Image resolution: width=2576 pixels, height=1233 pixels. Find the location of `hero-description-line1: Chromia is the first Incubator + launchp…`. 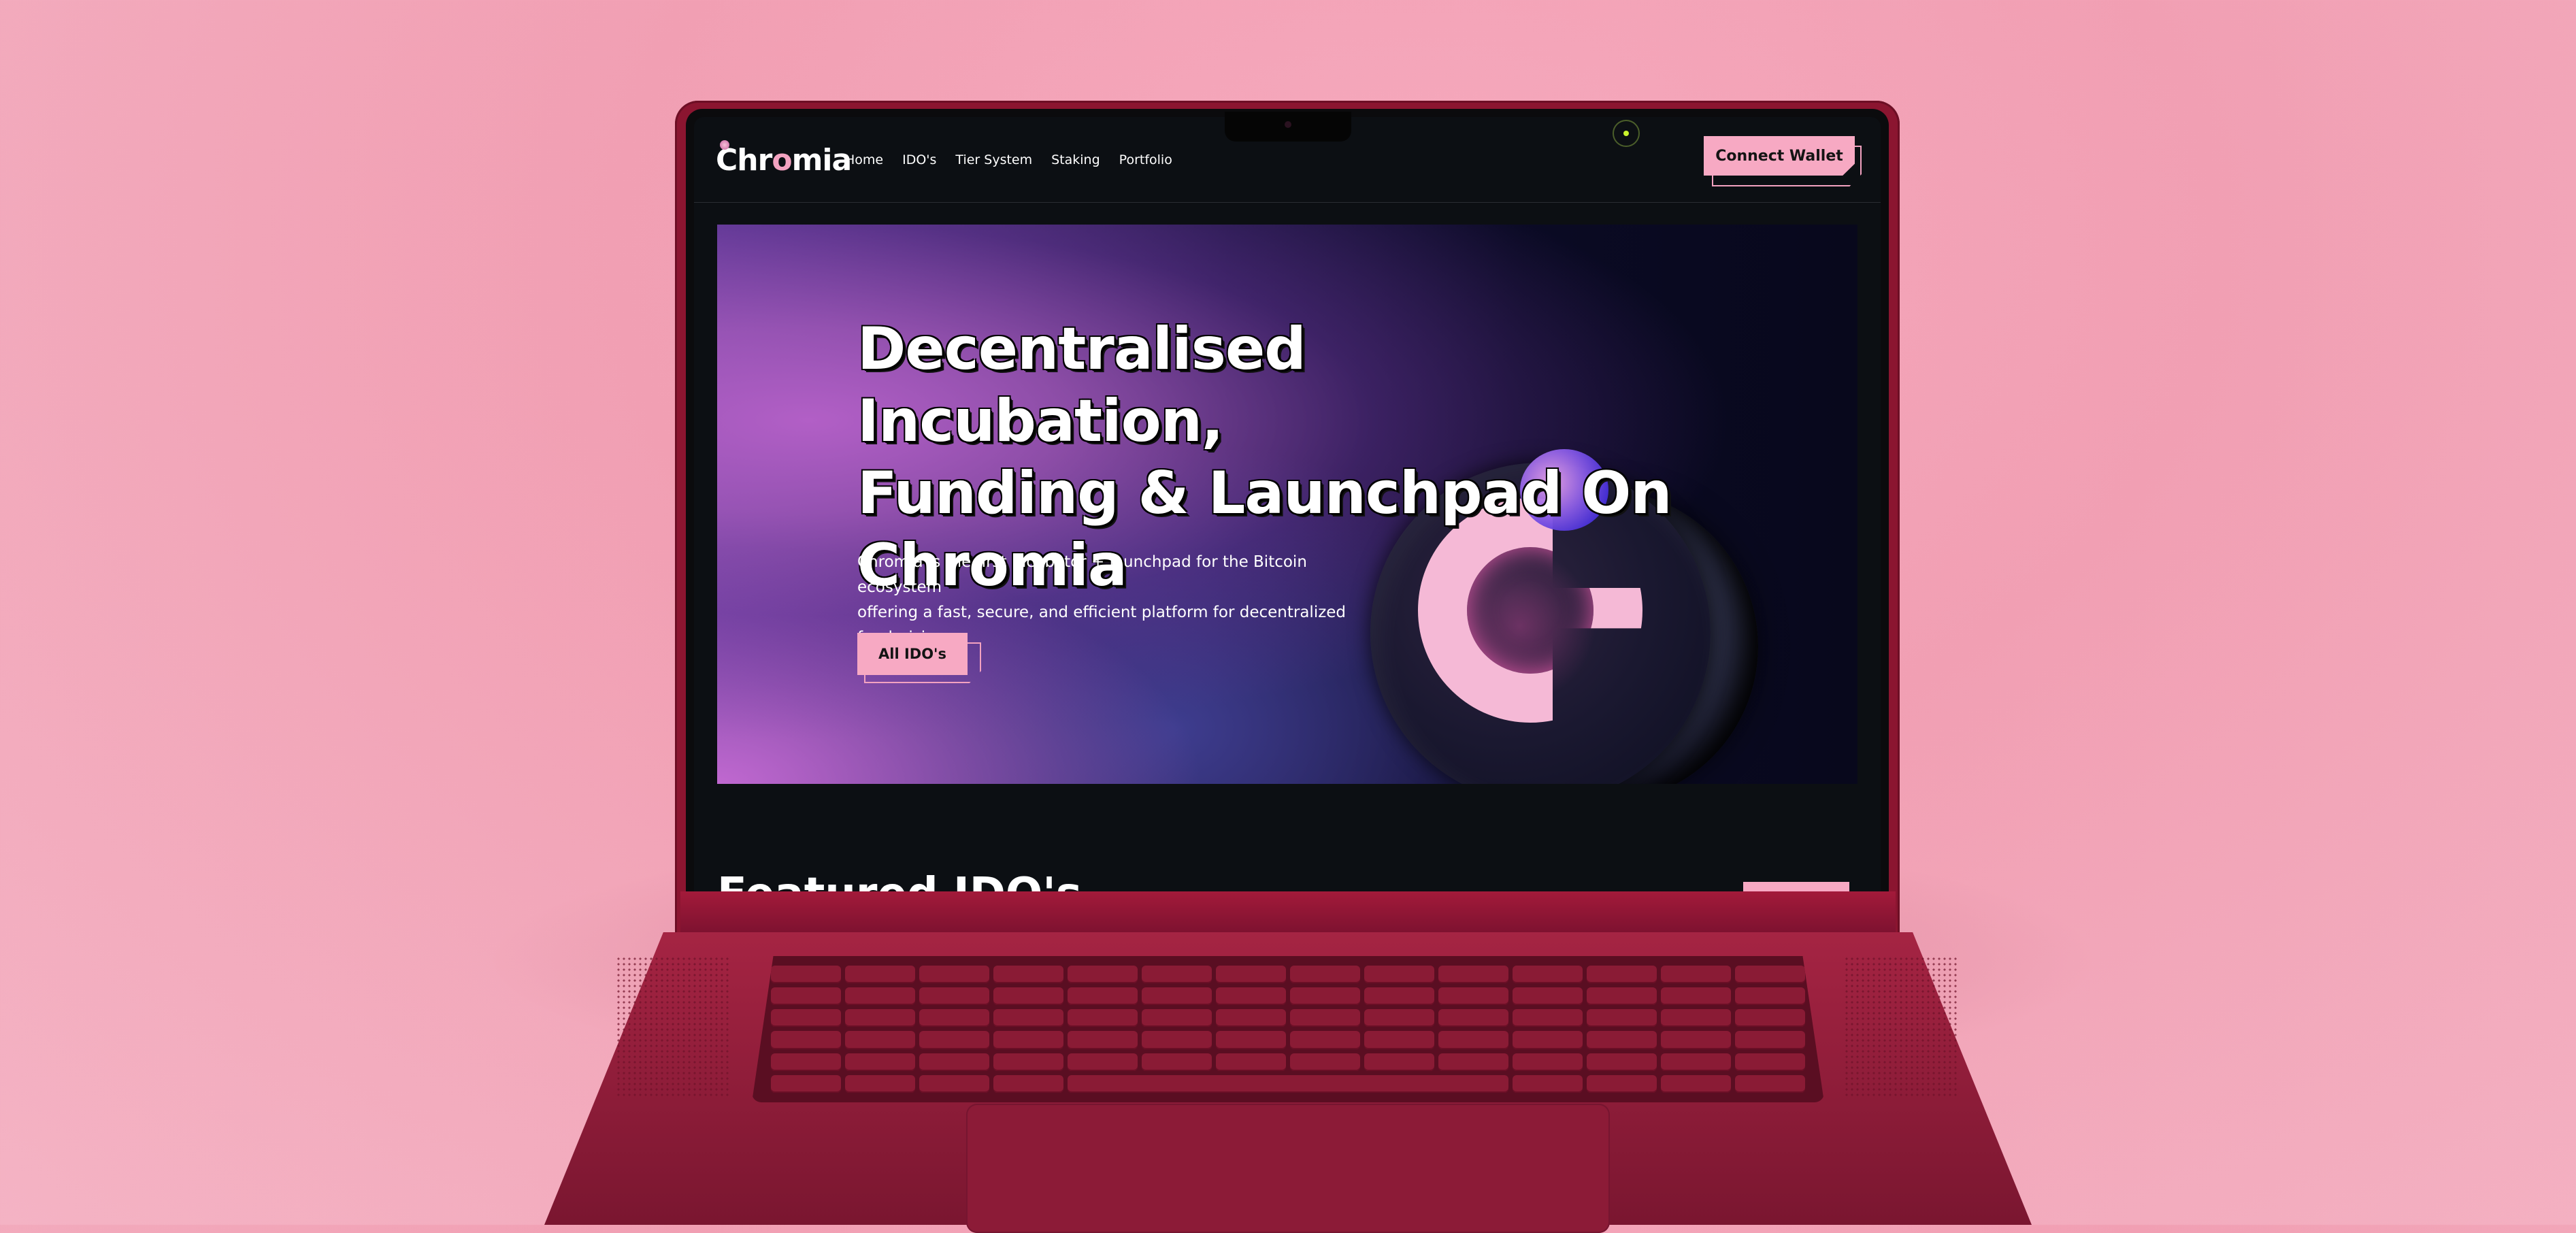

hero-description-line1: Chromia is the first Incubator + launchp… is located at coordinates (1082, 574).